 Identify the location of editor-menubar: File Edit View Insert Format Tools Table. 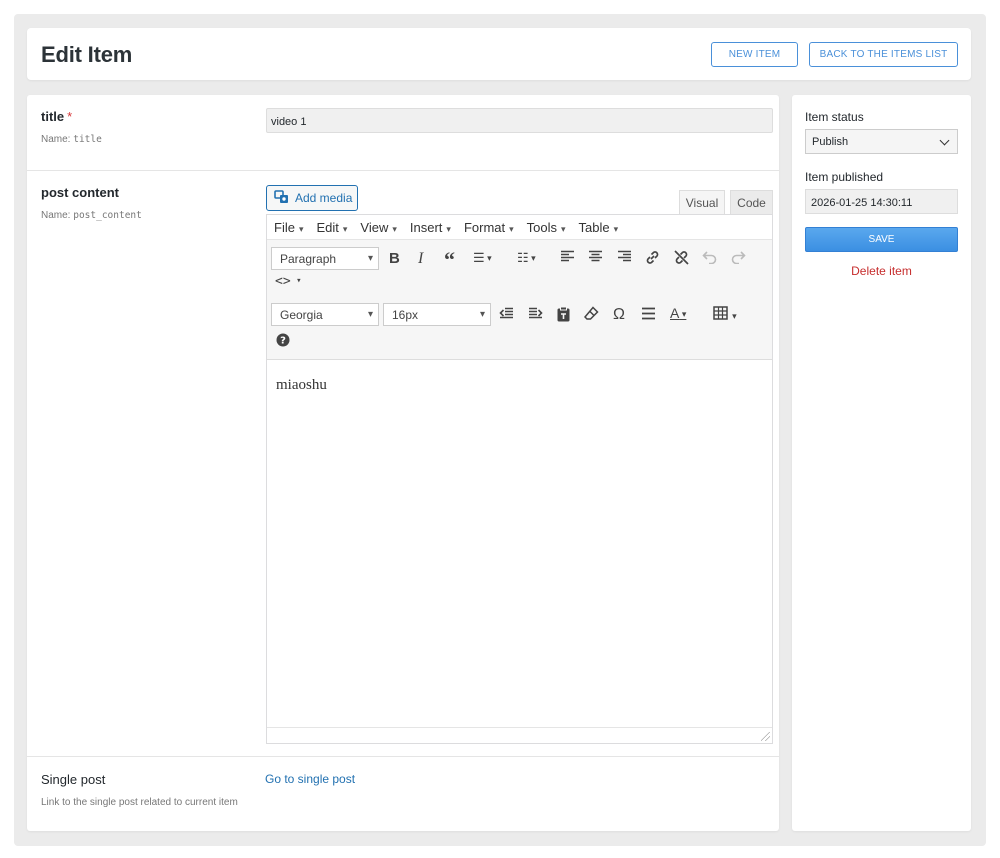
(519, 227).